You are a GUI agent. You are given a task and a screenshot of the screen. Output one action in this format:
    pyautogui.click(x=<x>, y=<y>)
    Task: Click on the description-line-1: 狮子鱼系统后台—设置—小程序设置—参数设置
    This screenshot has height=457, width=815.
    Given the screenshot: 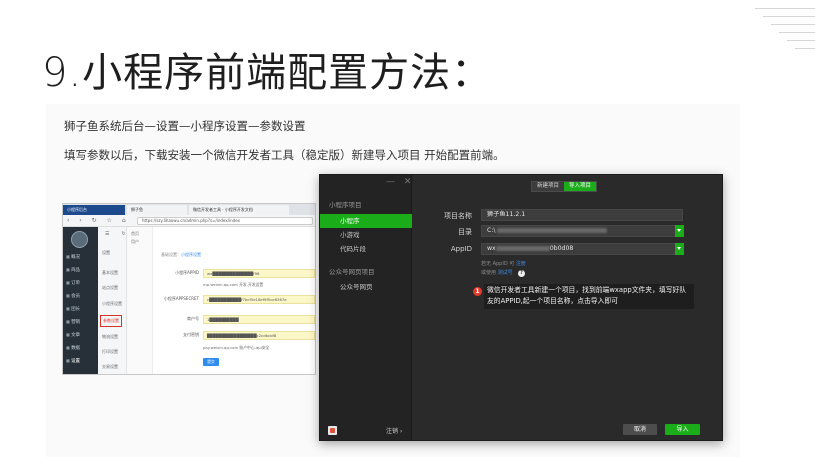 What is the action you would take?
    pyautogui.click(x=185, y=126)
    